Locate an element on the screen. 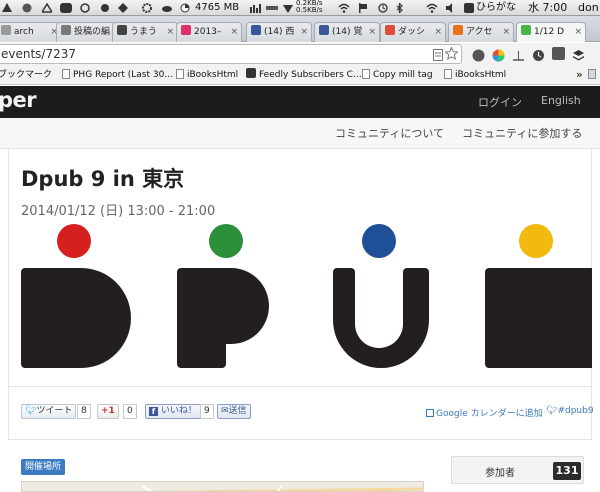  google-plus-one-button: +1 is located at coordinates (108, 411).